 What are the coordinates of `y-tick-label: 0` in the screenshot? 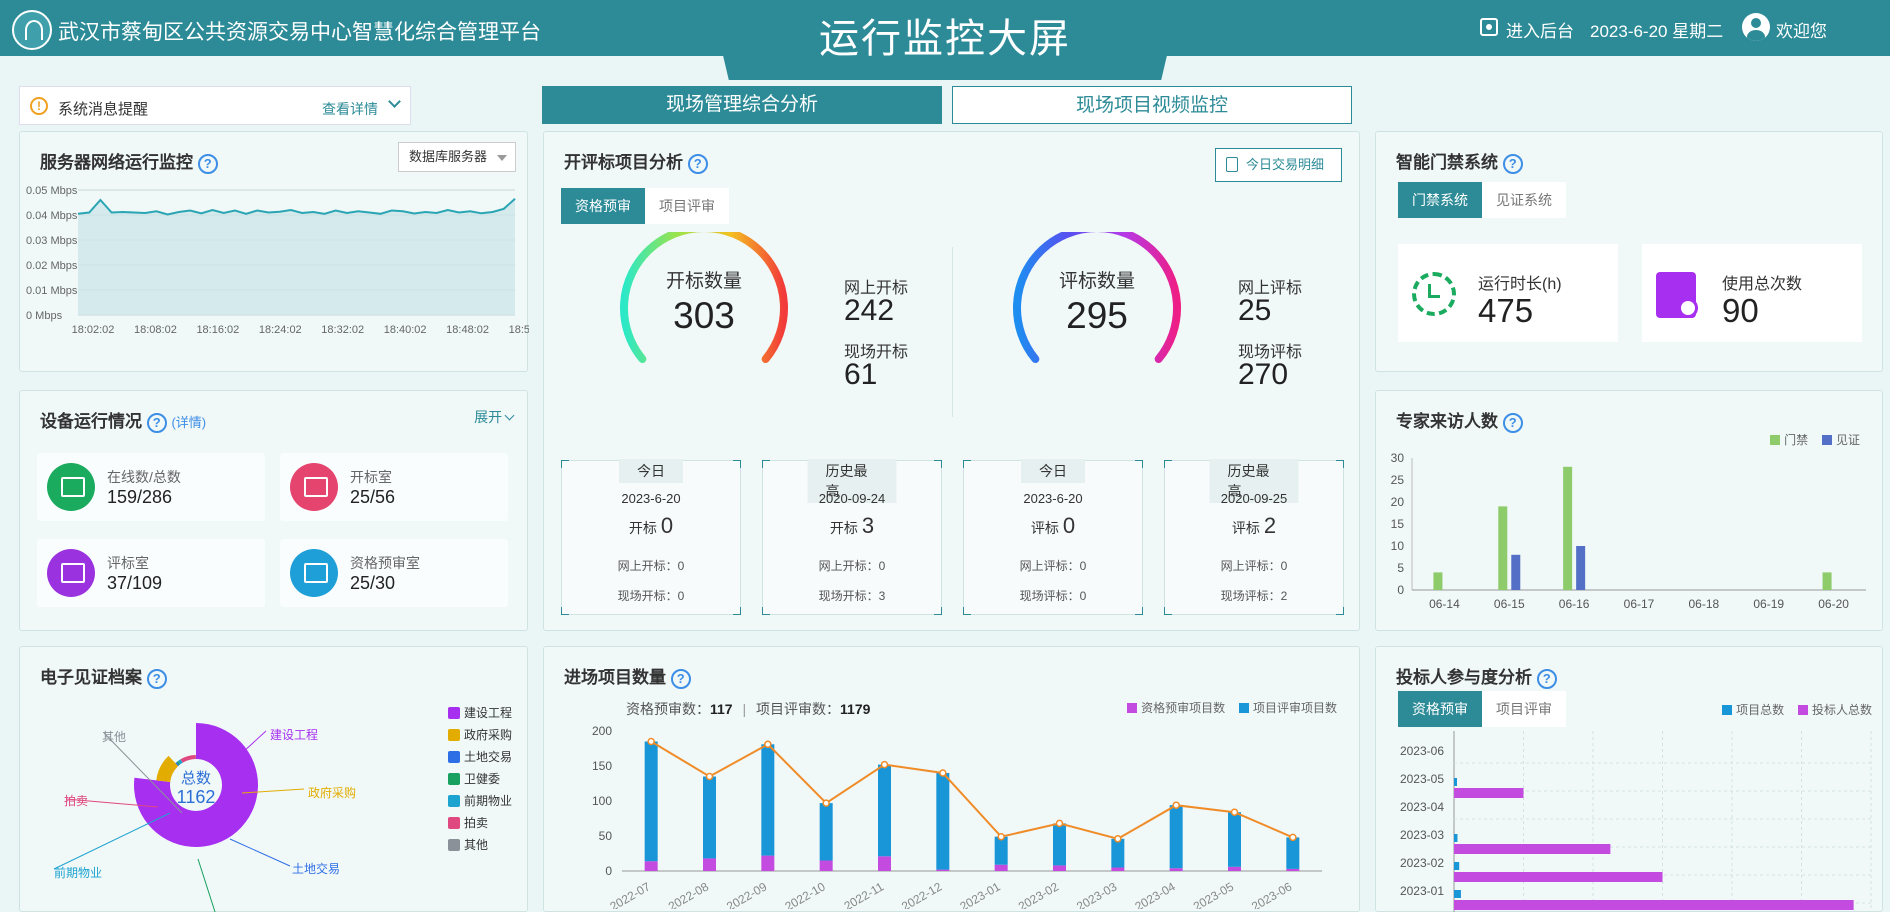 It's located at (1400, 590).